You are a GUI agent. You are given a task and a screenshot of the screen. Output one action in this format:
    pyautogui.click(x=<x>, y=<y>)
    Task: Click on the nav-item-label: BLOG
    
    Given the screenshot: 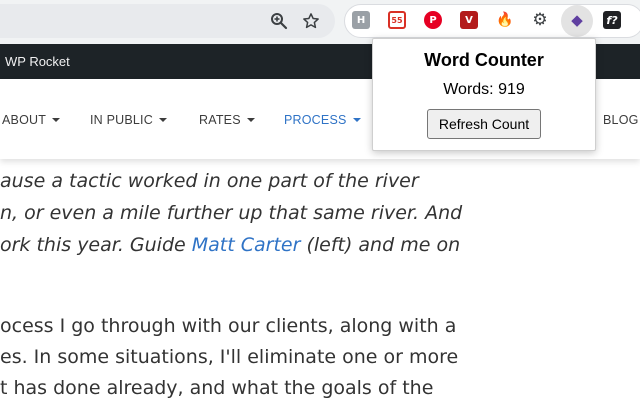 What is the action you would take?
    pyautogui.click(x=621, y=120)
    